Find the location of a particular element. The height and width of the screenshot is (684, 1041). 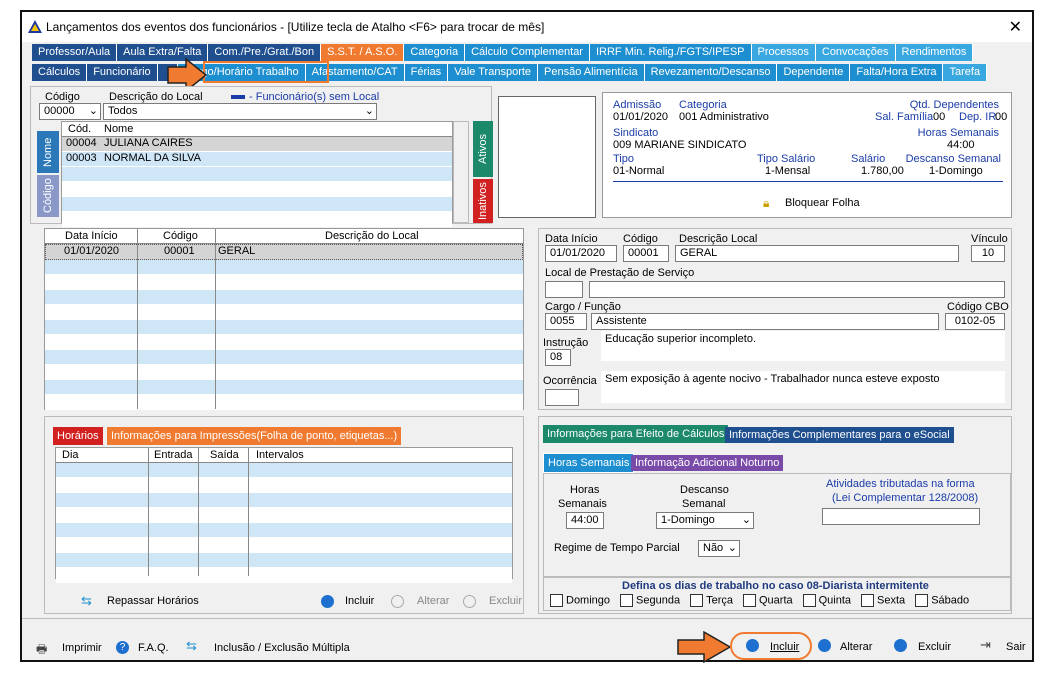

tab-tabs_bottom-11: Tarefa is located at coordinates (965, 72).